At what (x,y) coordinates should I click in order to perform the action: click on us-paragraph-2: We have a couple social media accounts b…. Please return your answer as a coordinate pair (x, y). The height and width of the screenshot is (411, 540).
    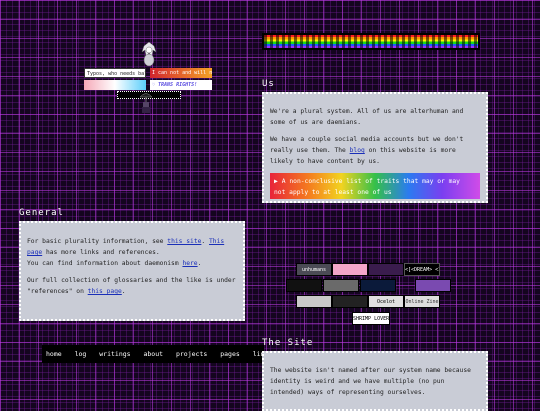
    Looking at the image, I should click on (375, 150).